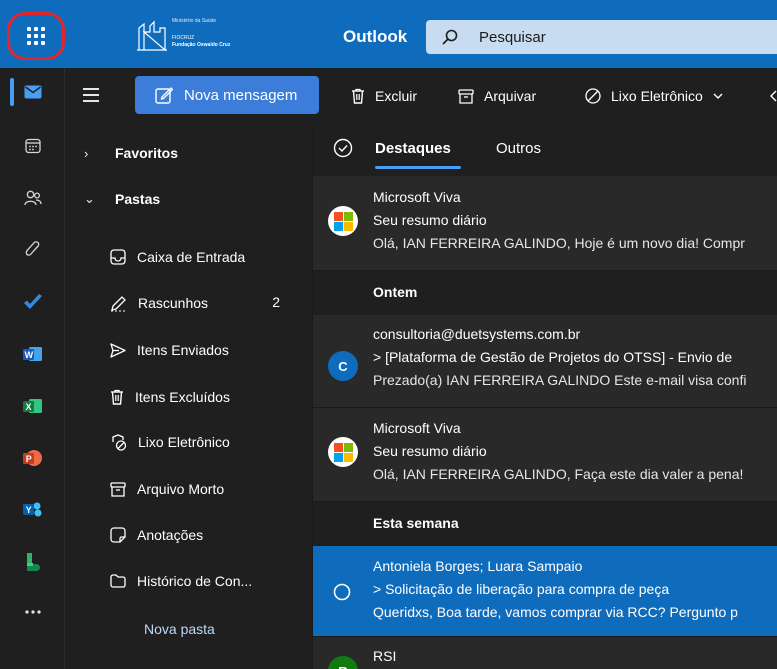 The image size is (777, 669). I want to click on rail-more-apps, so click(32, 612).